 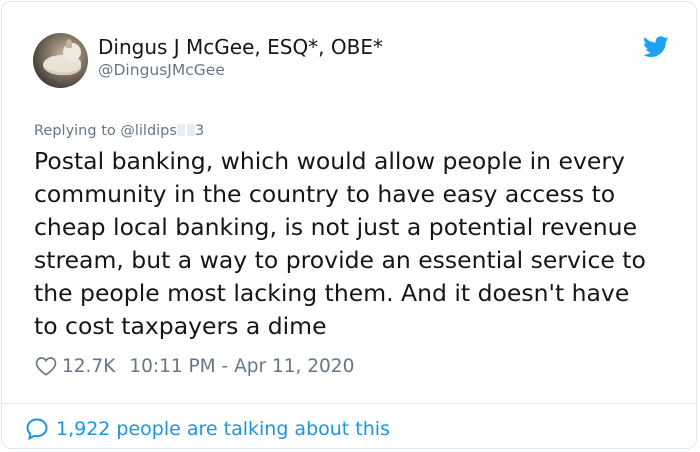 I want to click on tweet-meta: 12.7K 10:11 PM - Apr 11, 2020, so click(x=194, y=366).